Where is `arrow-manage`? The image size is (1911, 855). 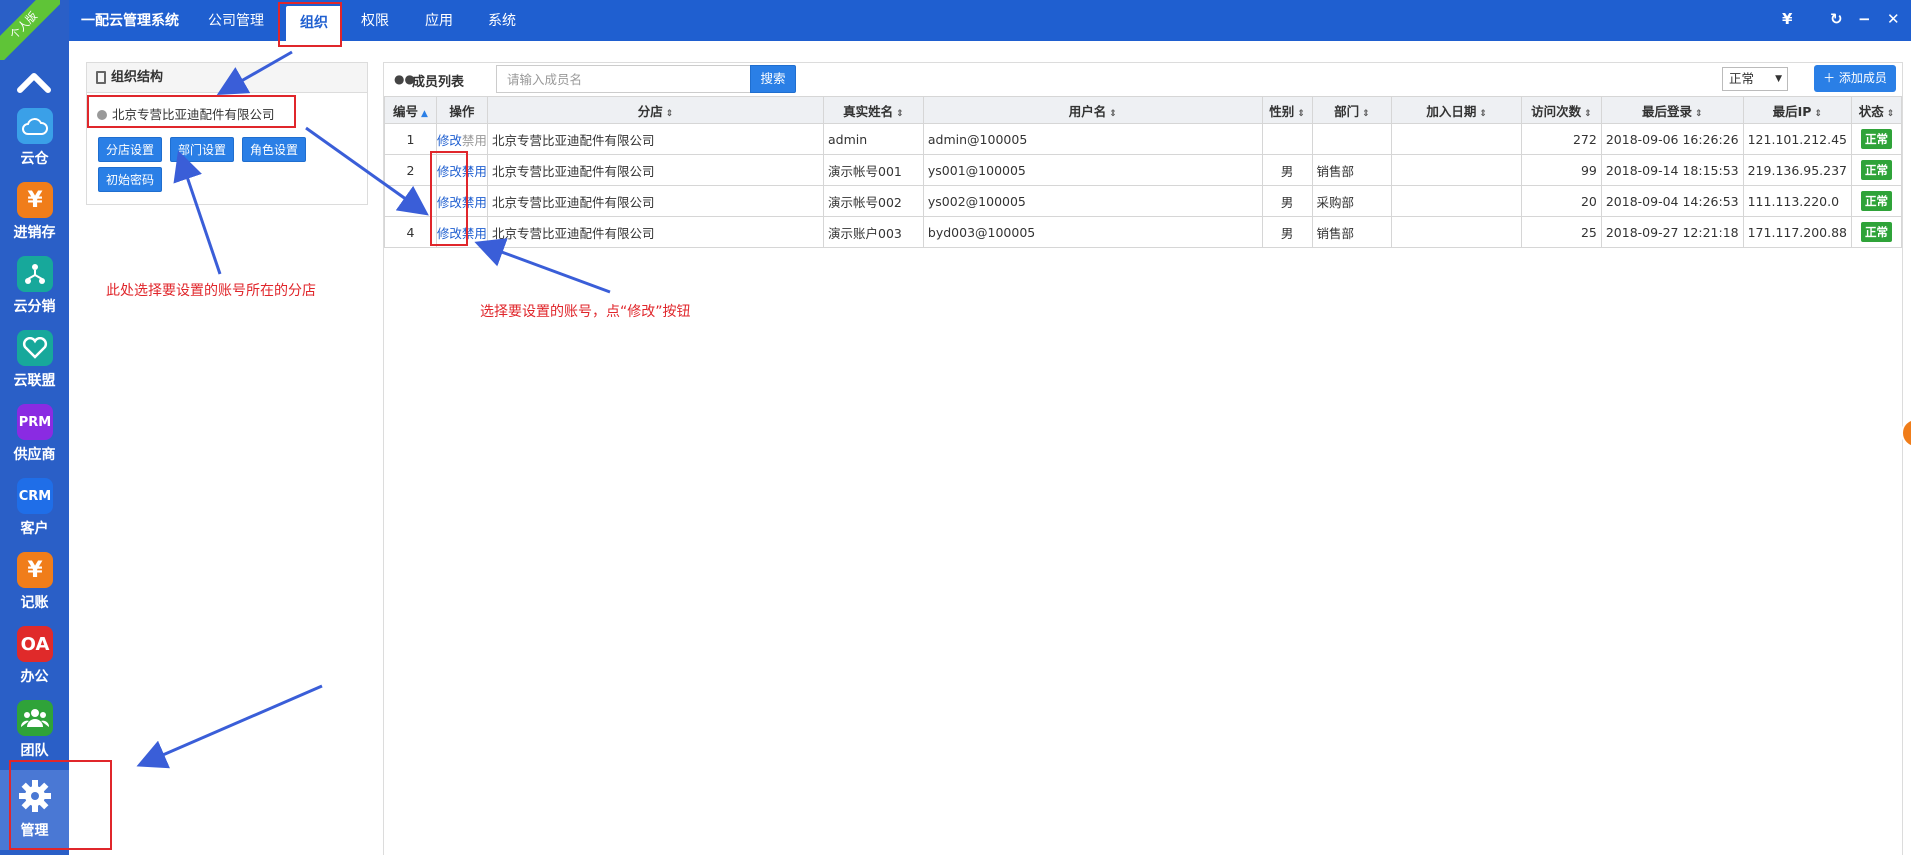 arrow-manage is located at coordinates (229, 726).